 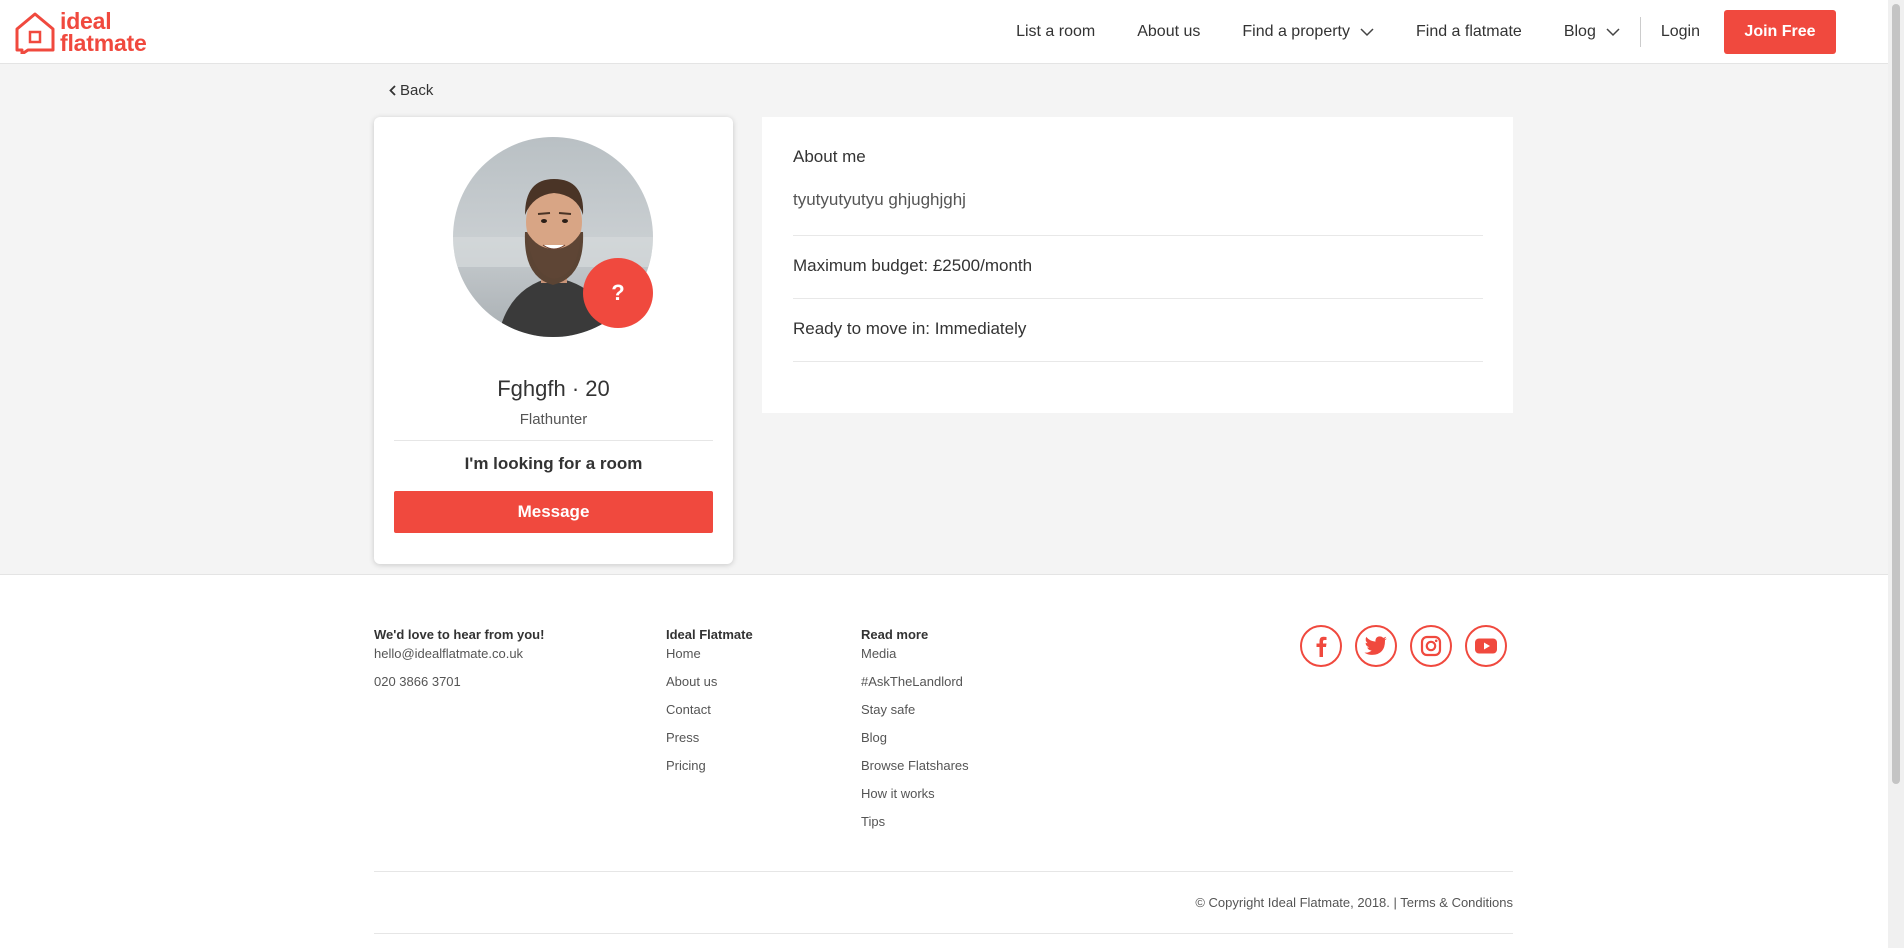 What do you see at coordinates (1168, 32) in the screenshot?
I see `nav-about-us: About us` at bounding box center [1168, 32].